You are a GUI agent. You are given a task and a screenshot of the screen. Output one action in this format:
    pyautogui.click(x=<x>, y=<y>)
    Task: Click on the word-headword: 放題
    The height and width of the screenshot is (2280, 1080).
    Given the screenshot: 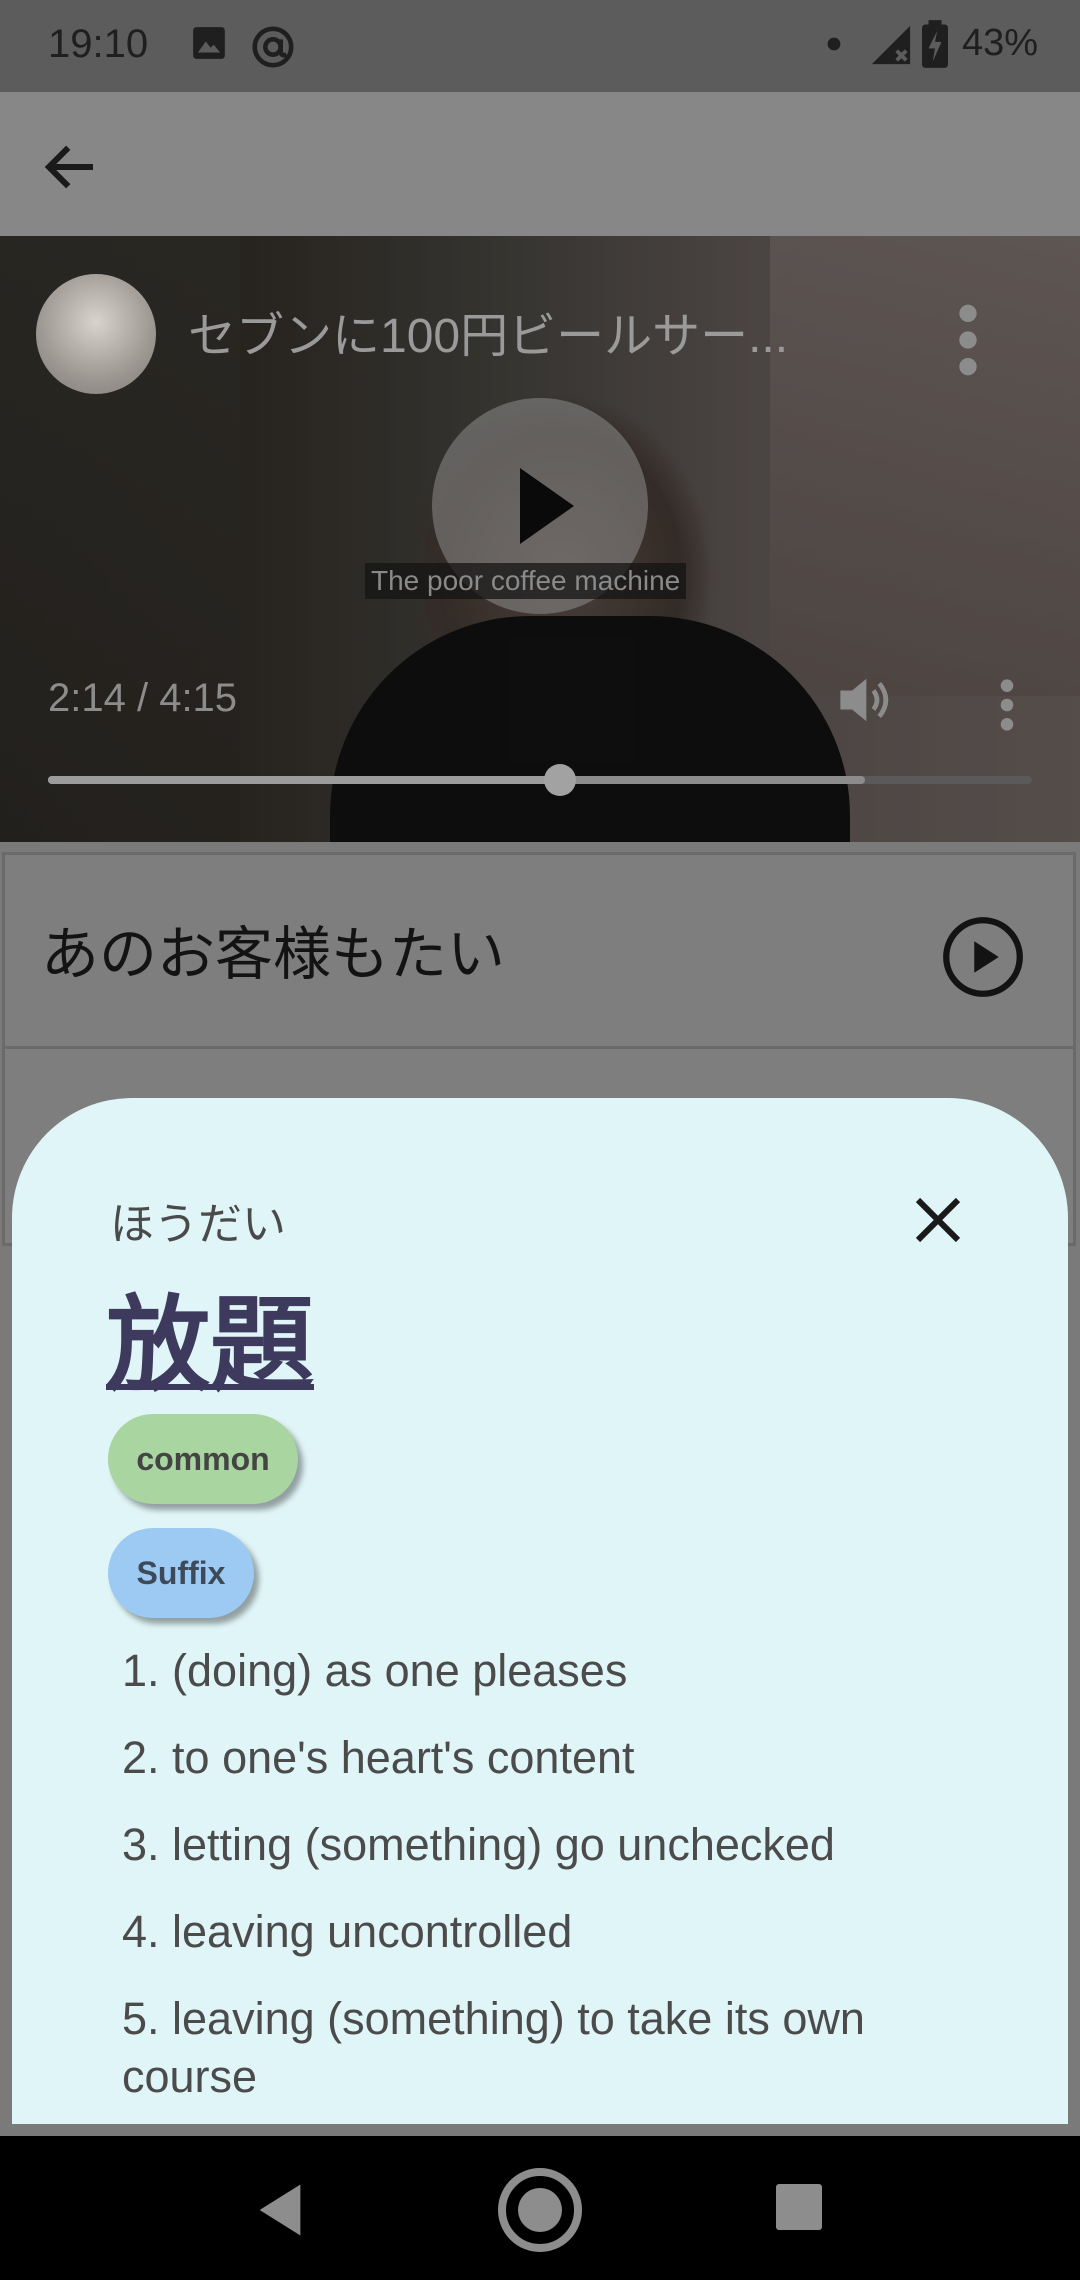 What is the action you would take?
    pyautogui.click(x=210, y=1335)
    